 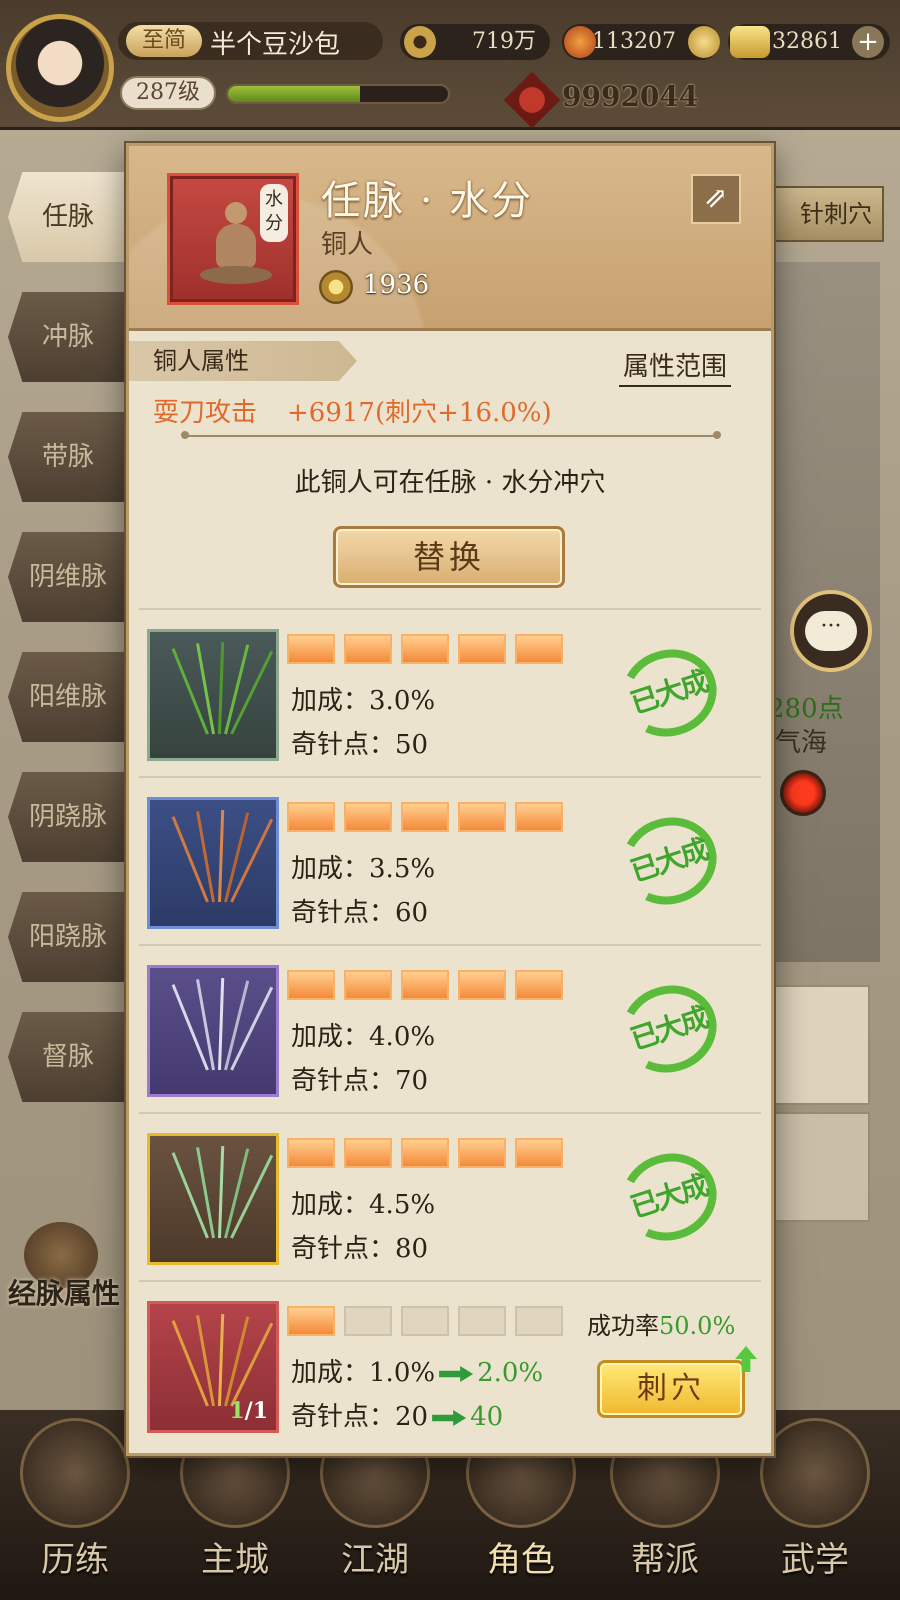 I want to click on needle-acupoint-button: 针刺穴, so click(x=822, y=214).